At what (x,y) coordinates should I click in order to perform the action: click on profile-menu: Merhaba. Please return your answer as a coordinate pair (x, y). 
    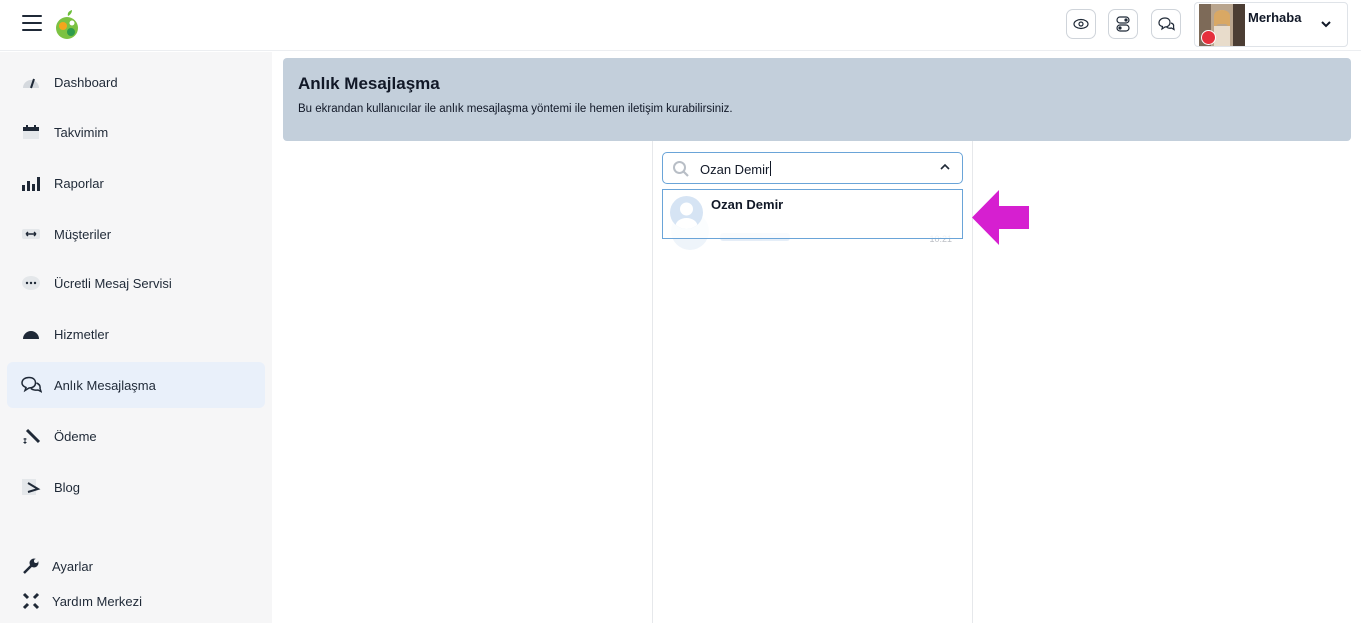
    Looking at the image, I should click on (1271, 24).